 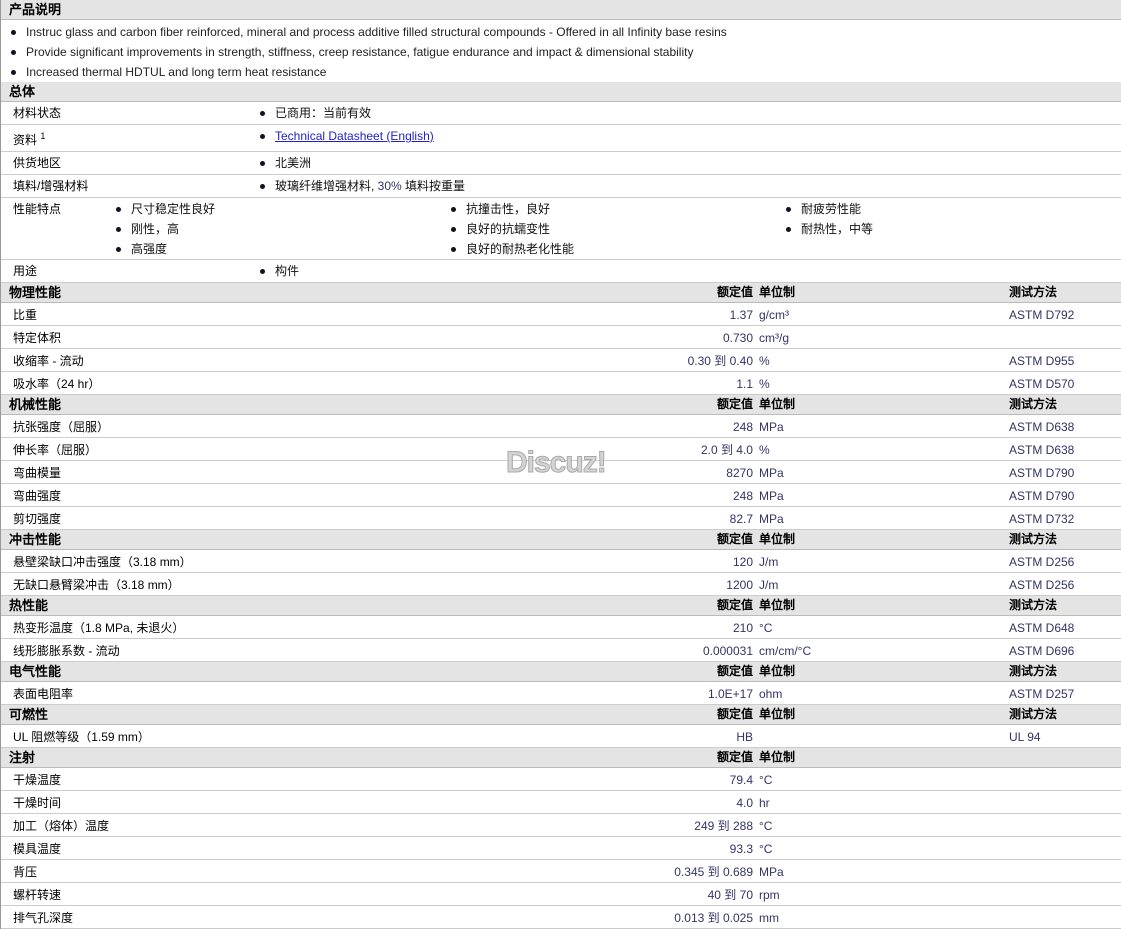 I want to click on property-row: 剪切强度 82.7 MPa ASTM D732, so click(x=561, y=518).